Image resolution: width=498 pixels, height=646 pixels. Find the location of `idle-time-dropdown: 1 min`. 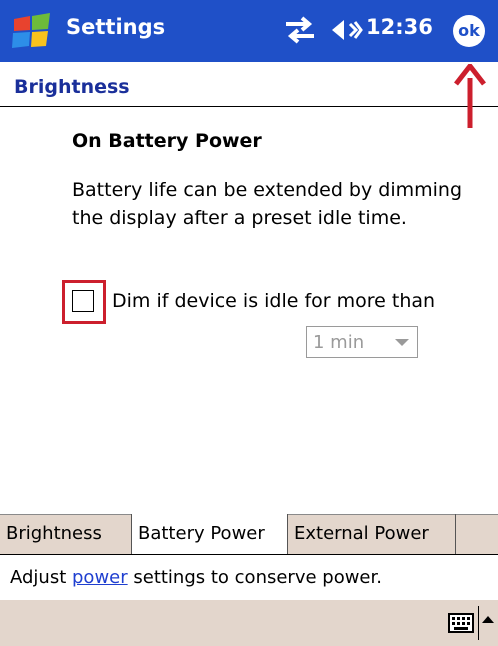

idle-time-dropdown: 1 min is located at coordinates (362, 342).